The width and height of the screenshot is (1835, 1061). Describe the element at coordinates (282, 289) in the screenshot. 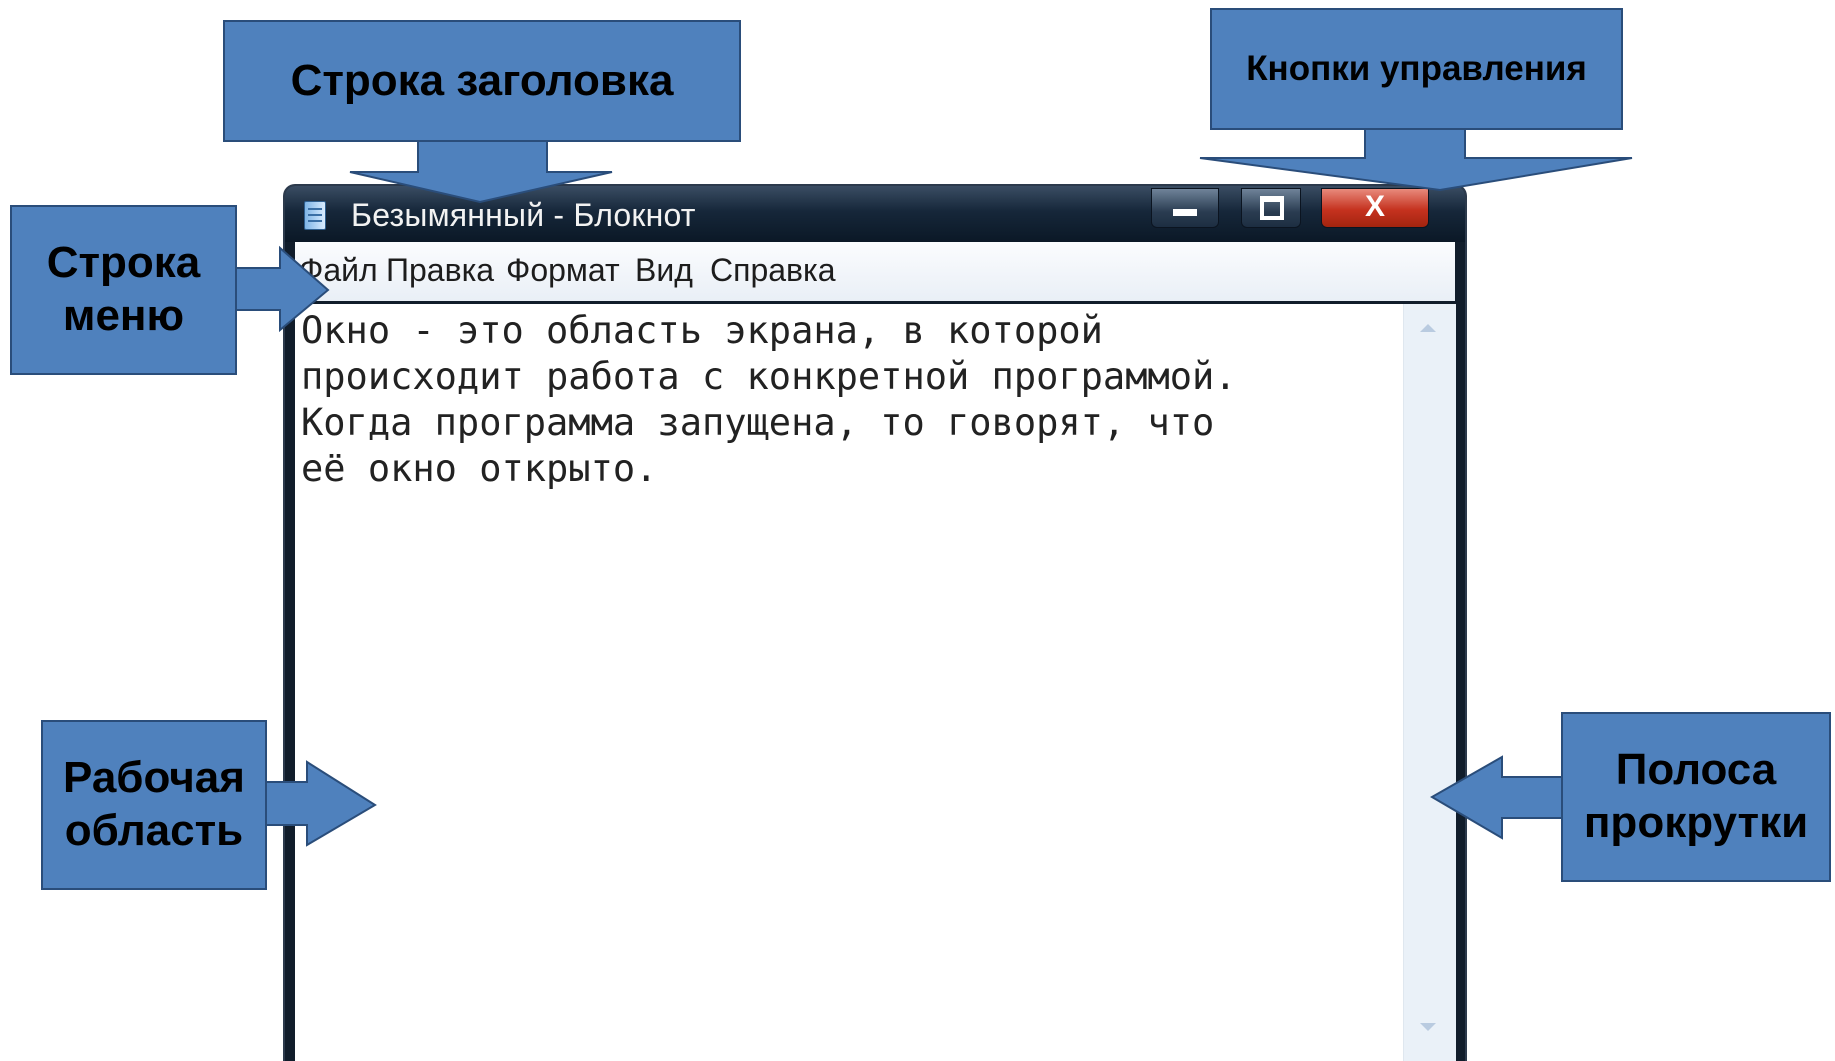

I see `menubar-callout-arrow` at that location.